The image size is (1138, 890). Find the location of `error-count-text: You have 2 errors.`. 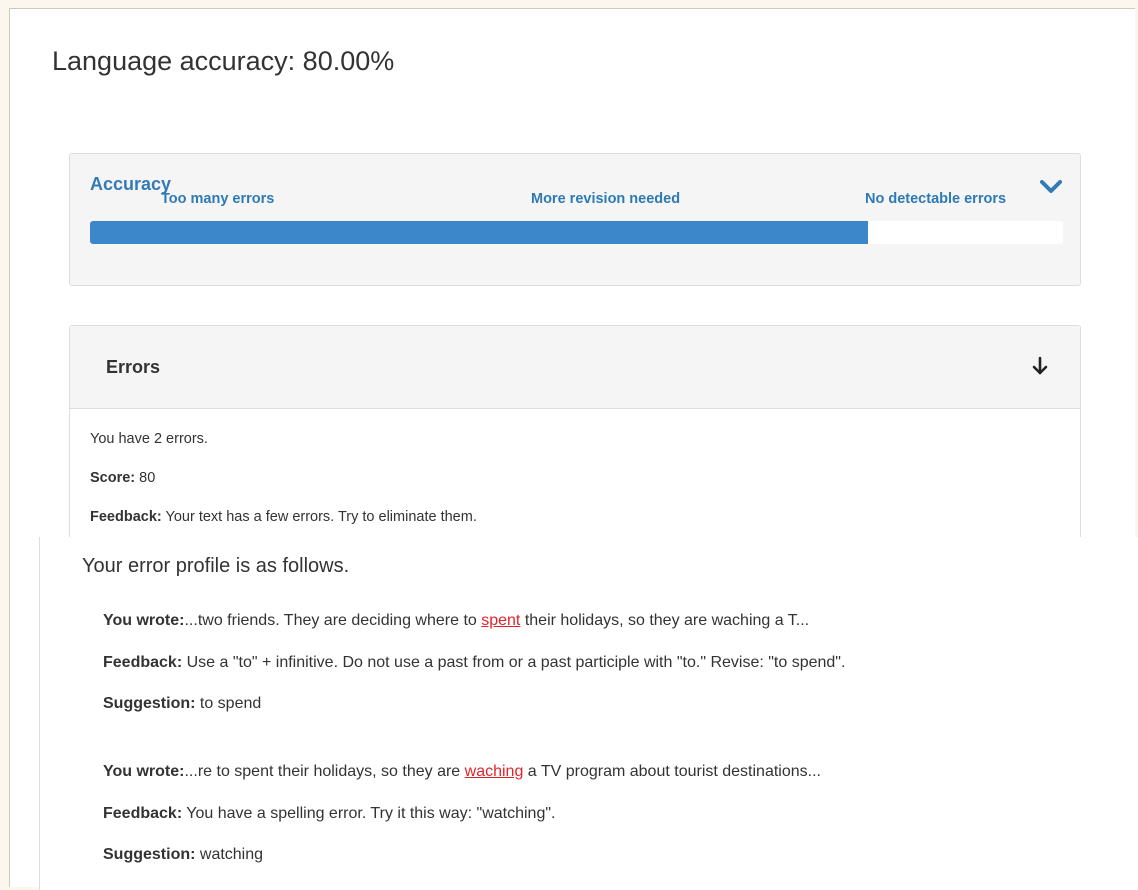

error-count-text: You have 2 errors. is located at coordinates (149, 439).